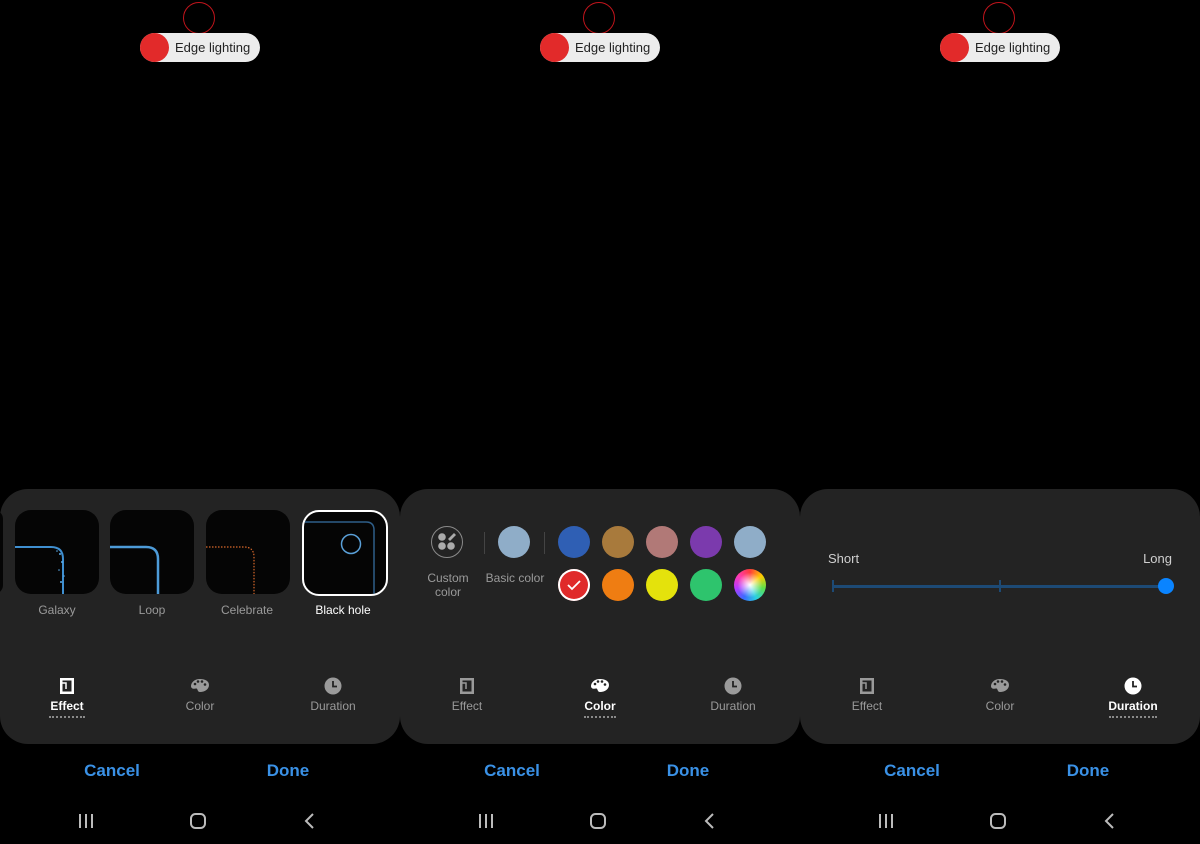 This screenshot has height=844, width=1200. I want to click on effect-galaxy, so click(57, 552).